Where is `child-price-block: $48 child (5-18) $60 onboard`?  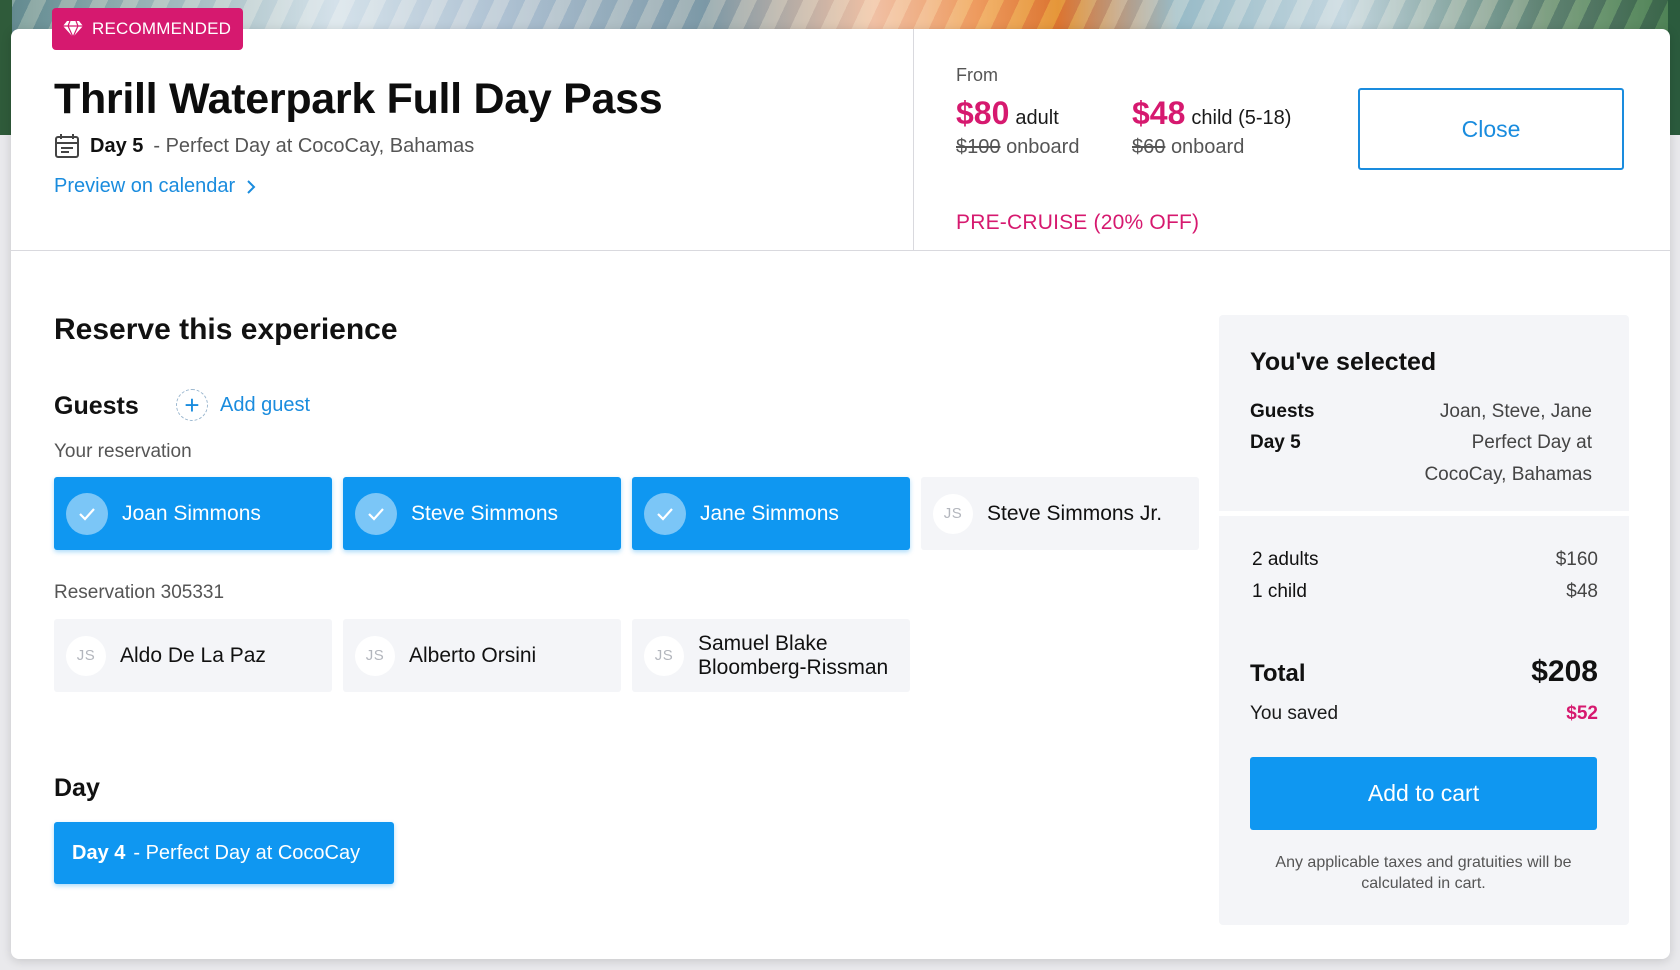 child-price-block: $48 child (5-18) $60 onboard is located at coordinates (1211, 127).